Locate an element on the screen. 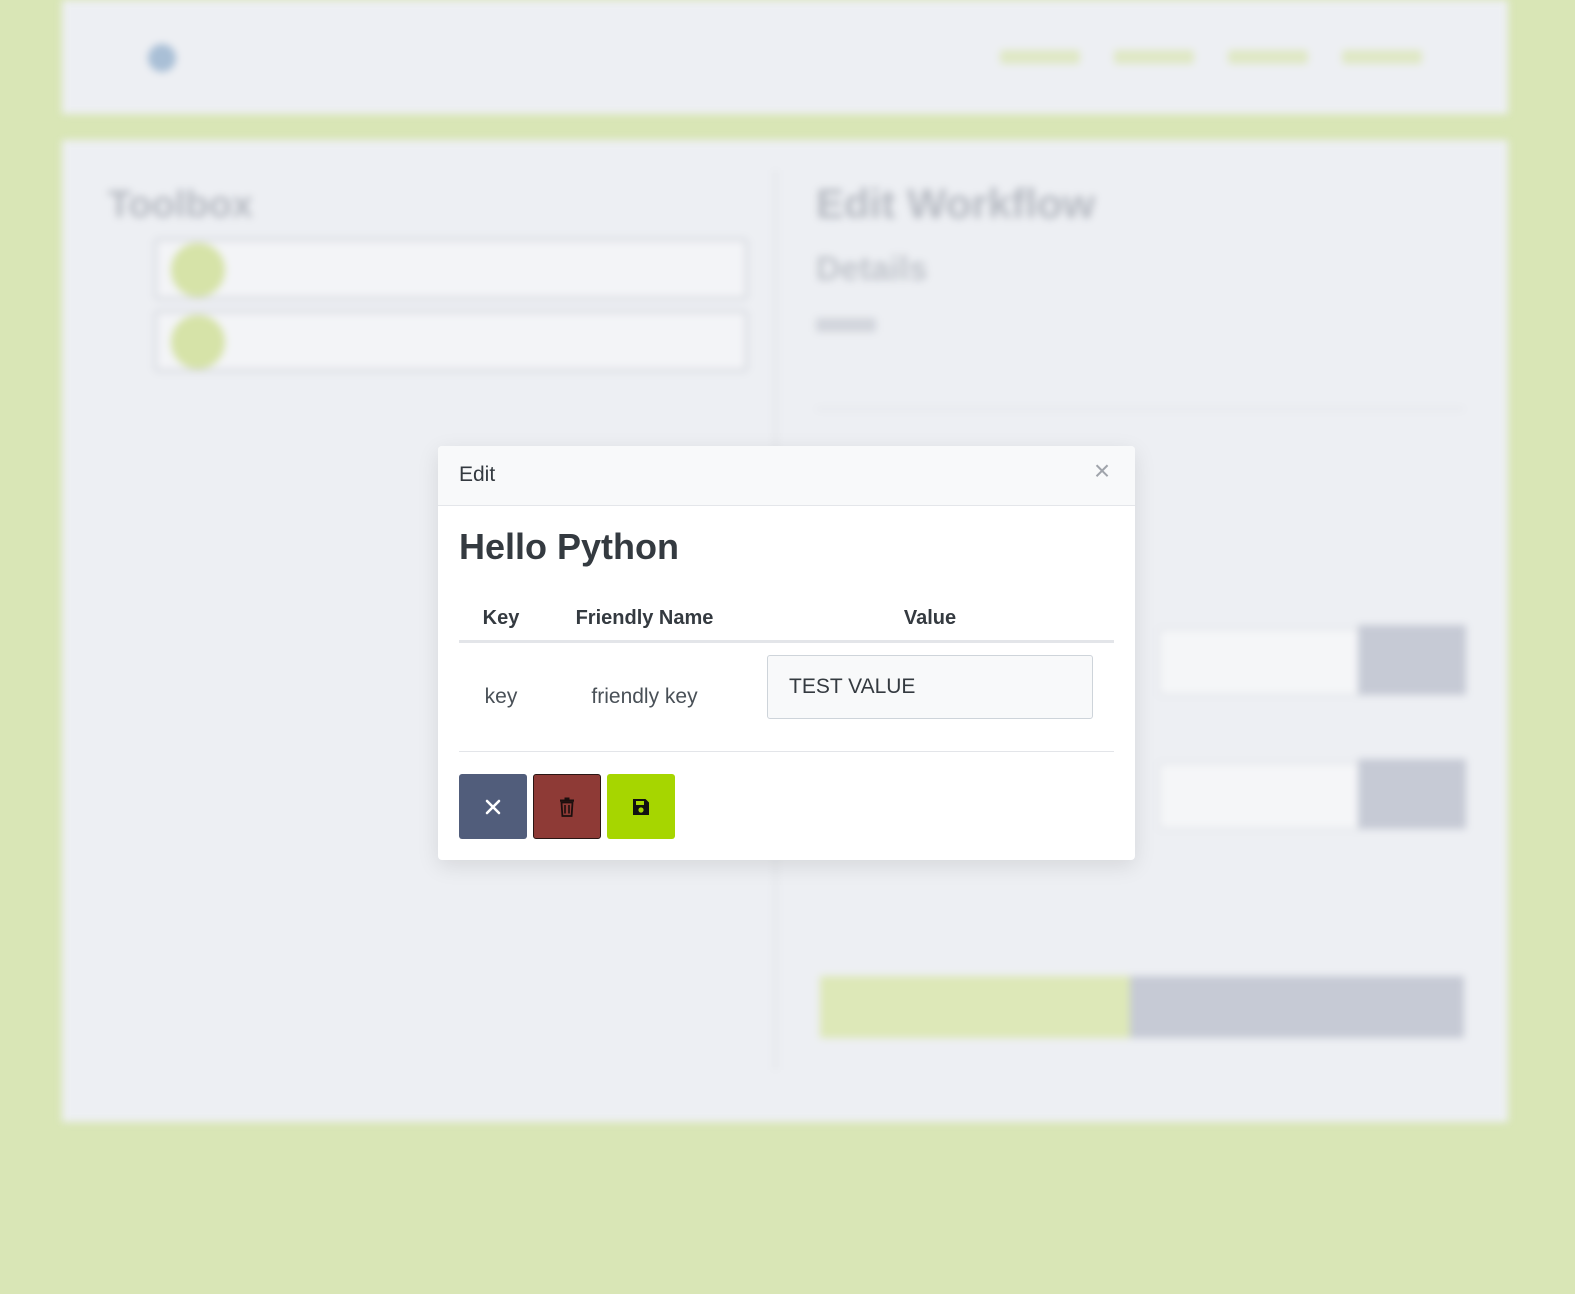 This screenshot has width=1575, height=1294. modal-header: Edit × is located at coordinates (786, 476).